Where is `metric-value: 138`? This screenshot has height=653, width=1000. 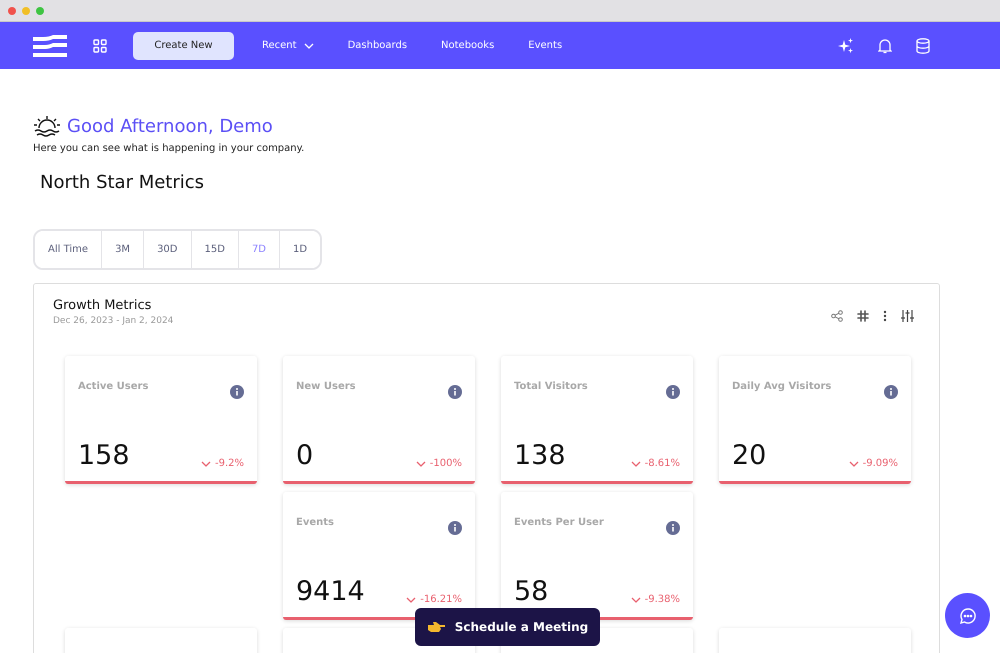
metric-value: 138 is located at coordinates (540, 455).